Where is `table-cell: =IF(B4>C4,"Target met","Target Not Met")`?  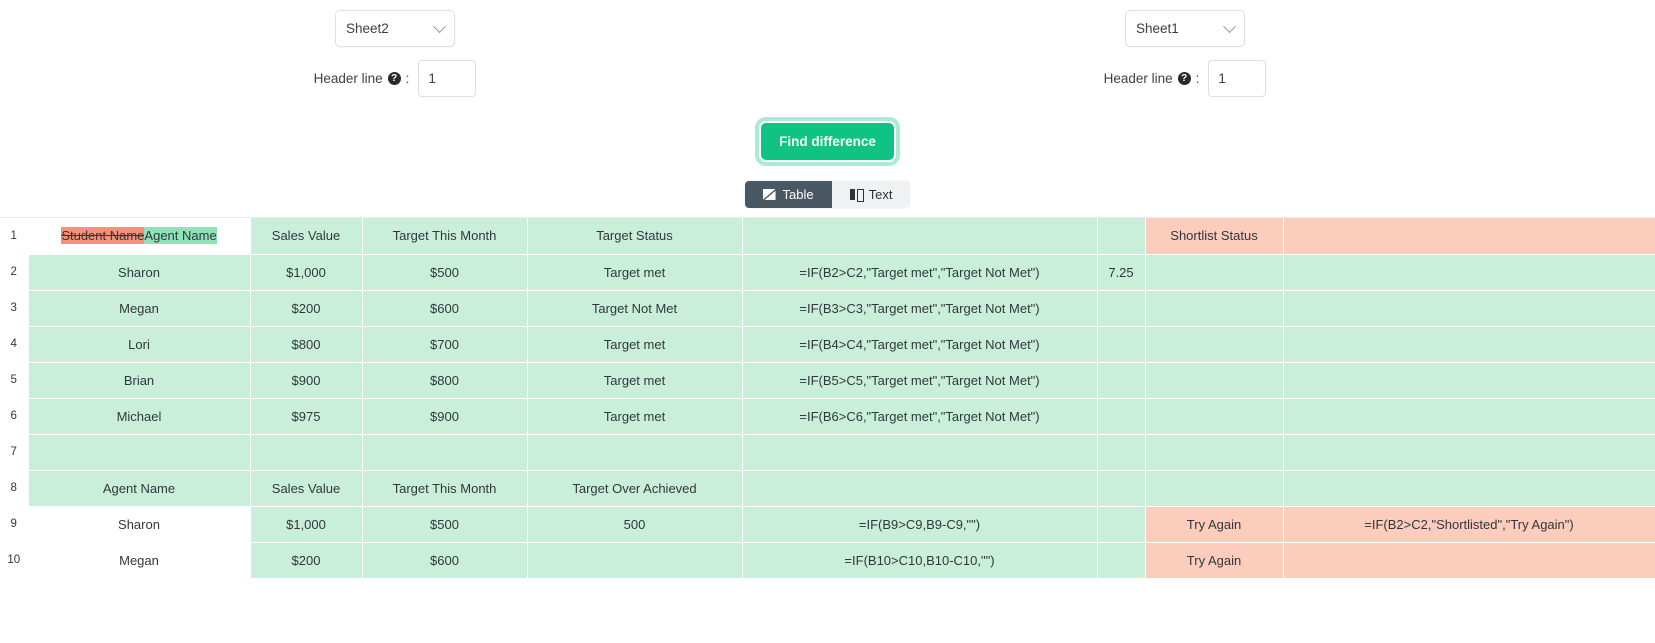 table-cell: =IF(B4>C4,"Target met","Target Not Met") is located at coordinates (920, 344).